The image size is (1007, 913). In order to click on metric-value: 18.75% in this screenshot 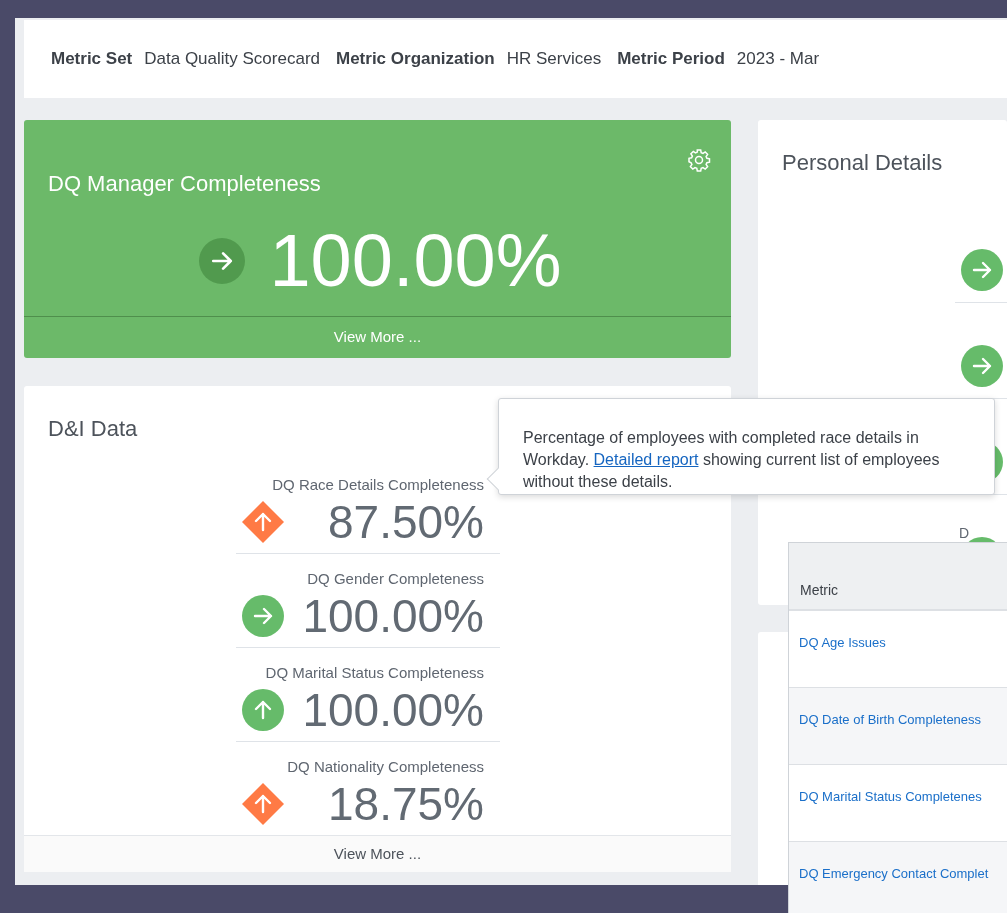, I will do `click(406, 804)`.